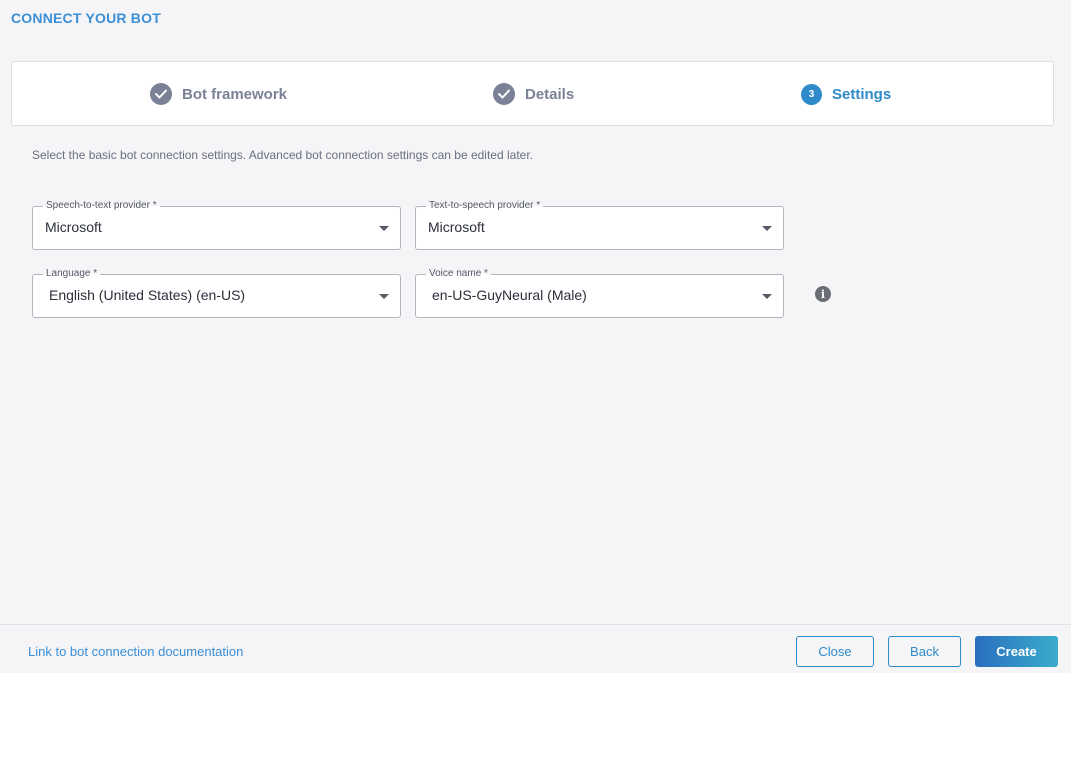 This screenshot has height=781, width=1071. What do you see at coordinates (550, 94) in the screenshot?
I see `step-label: Details` at bounding box center [550, 94].